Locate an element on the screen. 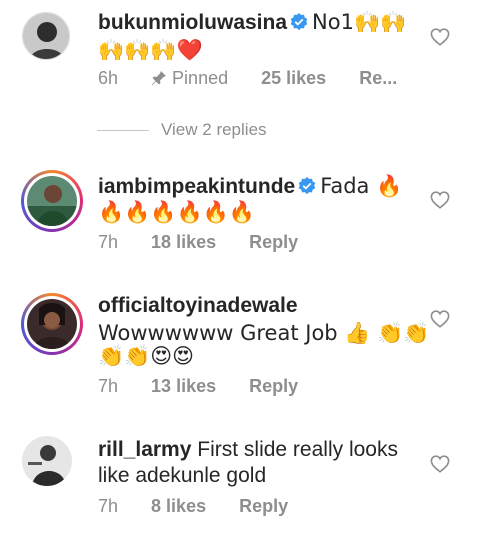  comment-meta: 7h 8 likes Reply is located at coordinates (193, 506).